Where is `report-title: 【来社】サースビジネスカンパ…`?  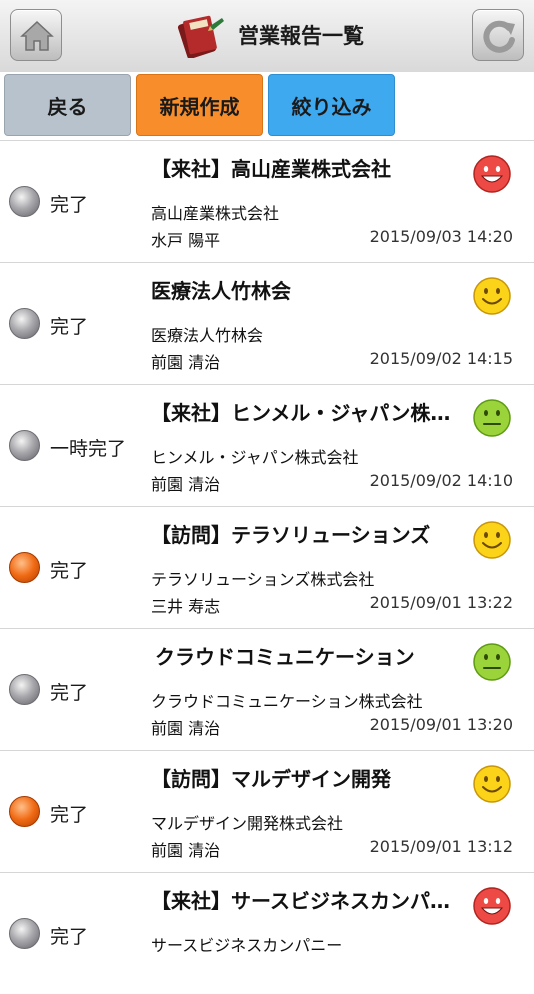
report-title: 【来社】サースビジネスカンパ… is located at coordinates (300, 901).